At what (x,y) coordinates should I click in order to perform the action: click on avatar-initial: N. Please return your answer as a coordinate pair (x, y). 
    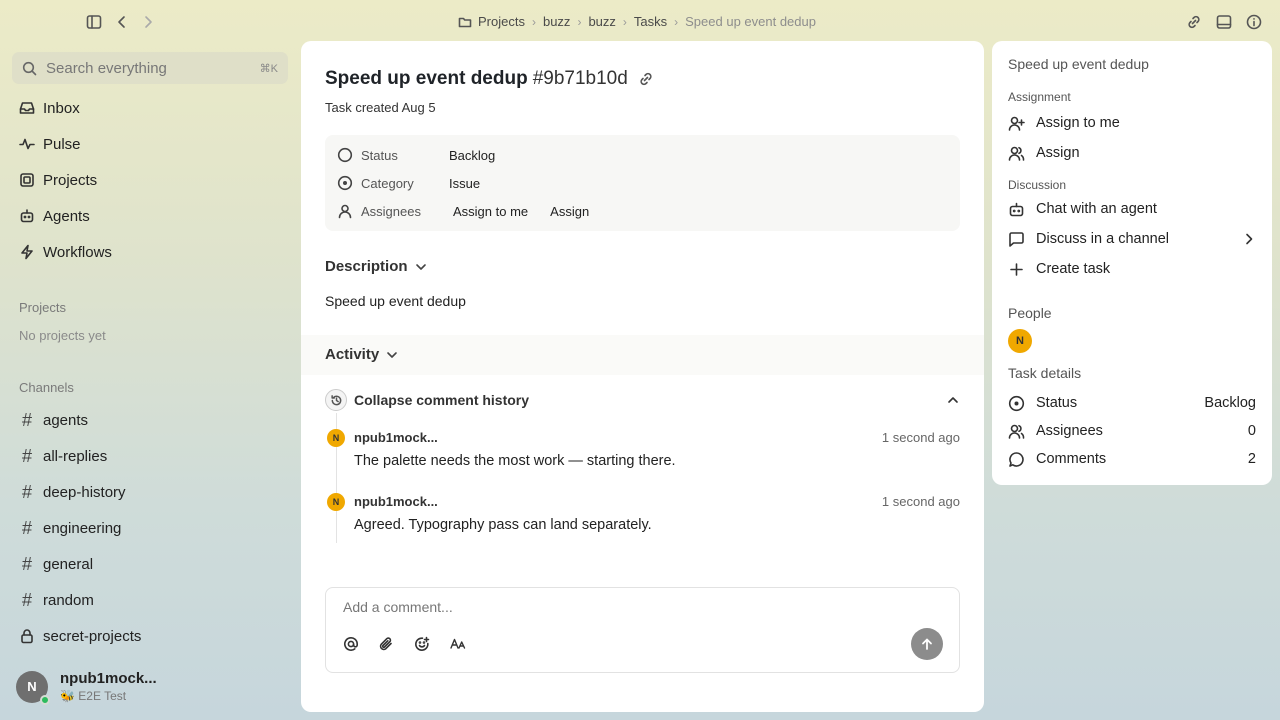
    Looking at the image, I should click on (32, 686).